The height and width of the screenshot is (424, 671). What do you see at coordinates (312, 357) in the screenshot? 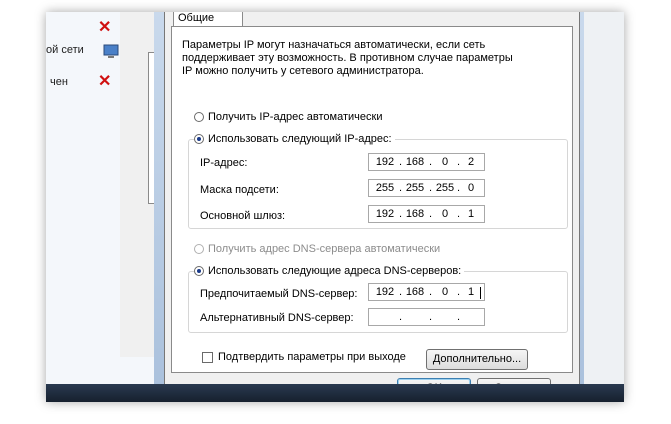
I see `validate-label: Подтвердить параметры при выходе` at bounding box center [312, 357].